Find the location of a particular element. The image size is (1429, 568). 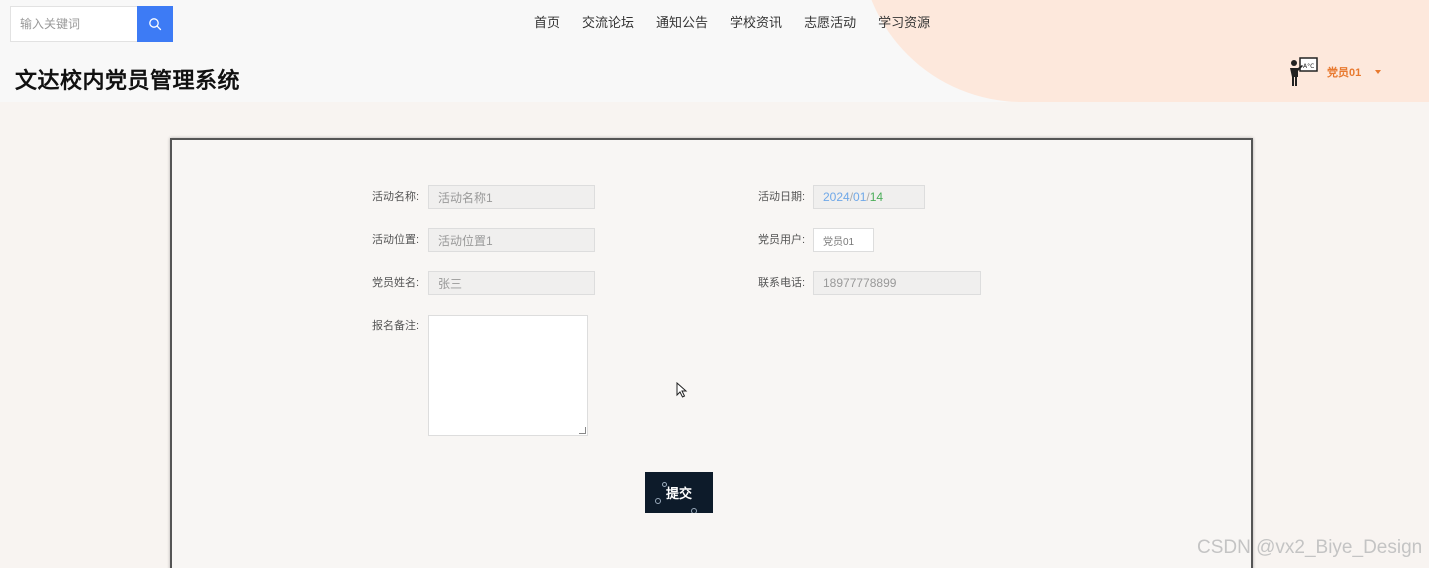

date-year: 2024 is located at coordinates (836, 197).